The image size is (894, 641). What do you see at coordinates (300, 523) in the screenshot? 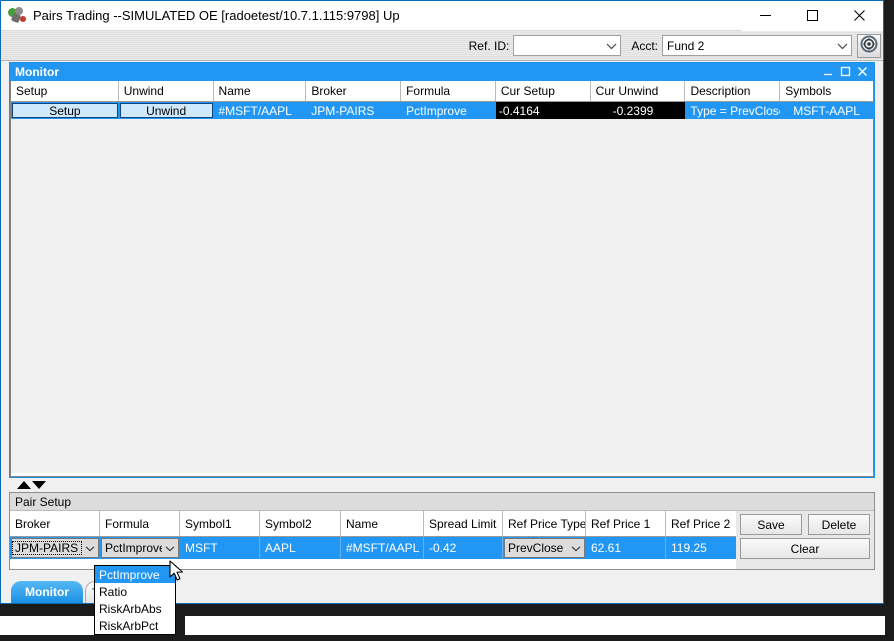
I see `ps-column-header-symbol2: Symbol2` at bounding box center [300, 523].